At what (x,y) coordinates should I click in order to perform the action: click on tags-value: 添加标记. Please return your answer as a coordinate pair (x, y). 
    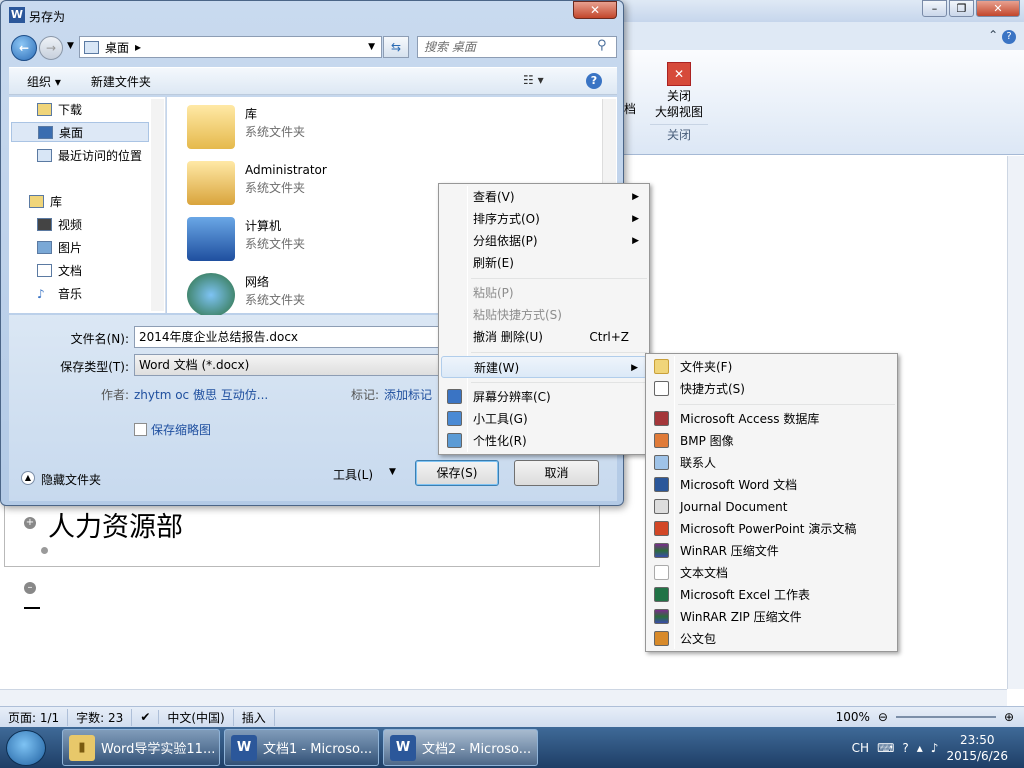
    Looking at the image, I should click on (408, 394).